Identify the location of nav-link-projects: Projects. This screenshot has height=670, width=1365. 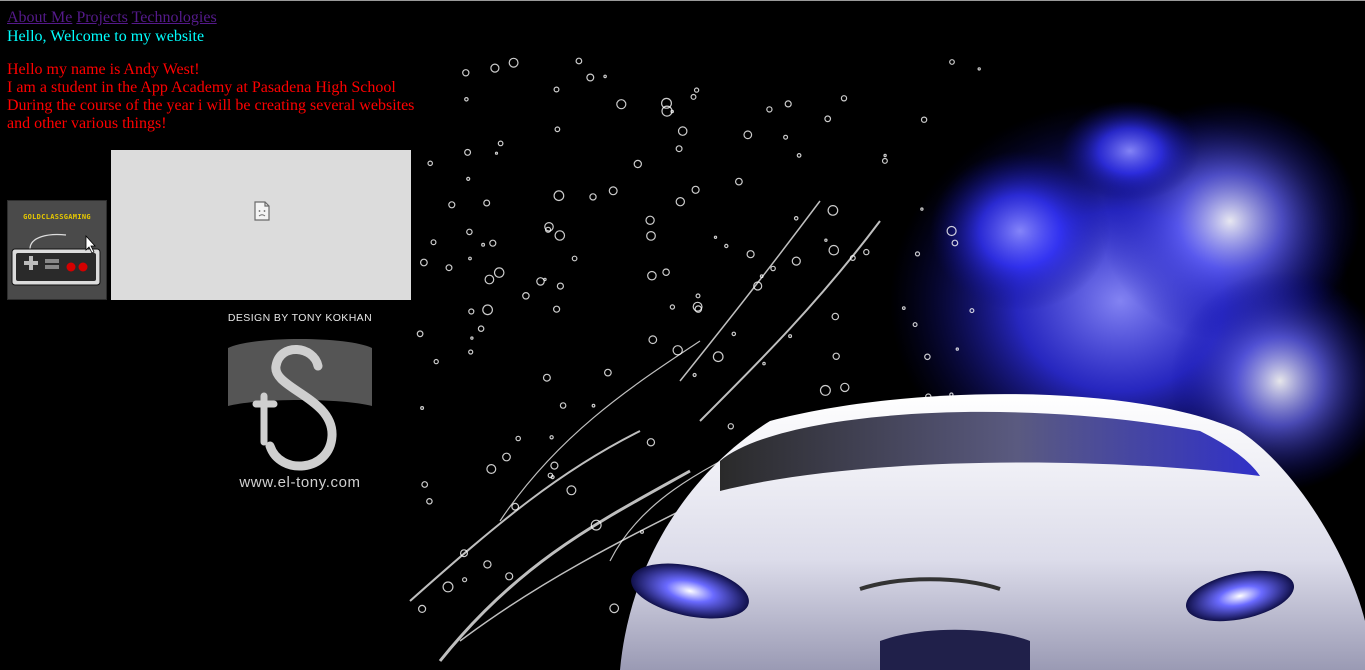
(102, 17).